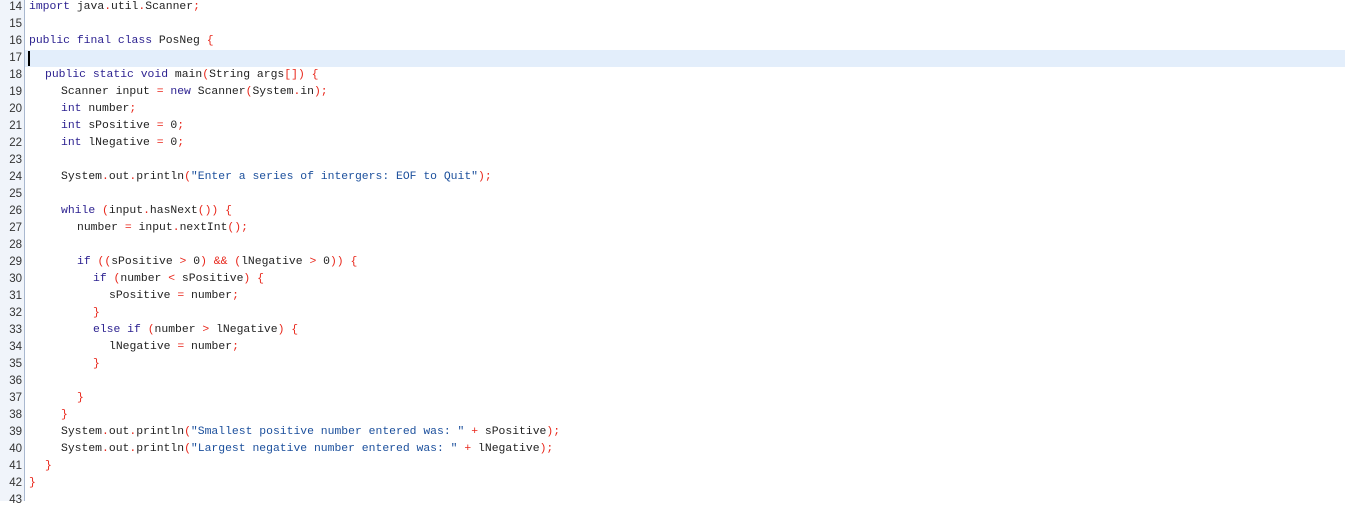  I want to click on code-line: 23, so click(672, 160).